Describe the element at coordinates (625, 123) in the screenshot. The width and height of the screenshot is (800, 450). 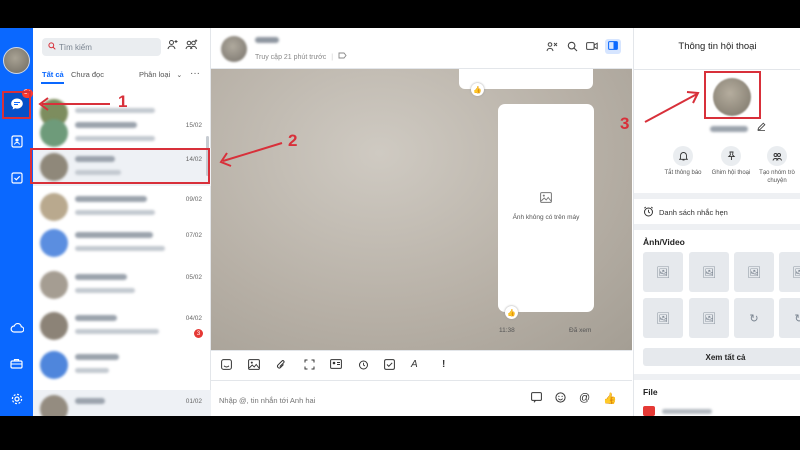
I see `annotation-number-3: 3` at that location.